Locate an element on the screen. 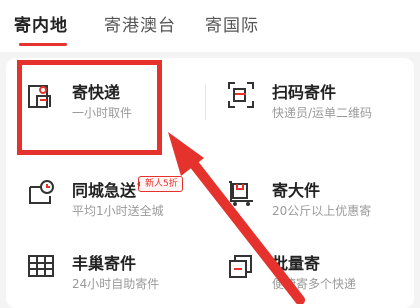 The height and width of the screenshot is (308, 420). service-subtitle: 快递员/运单二维码 is located at coordinates (322, 113).